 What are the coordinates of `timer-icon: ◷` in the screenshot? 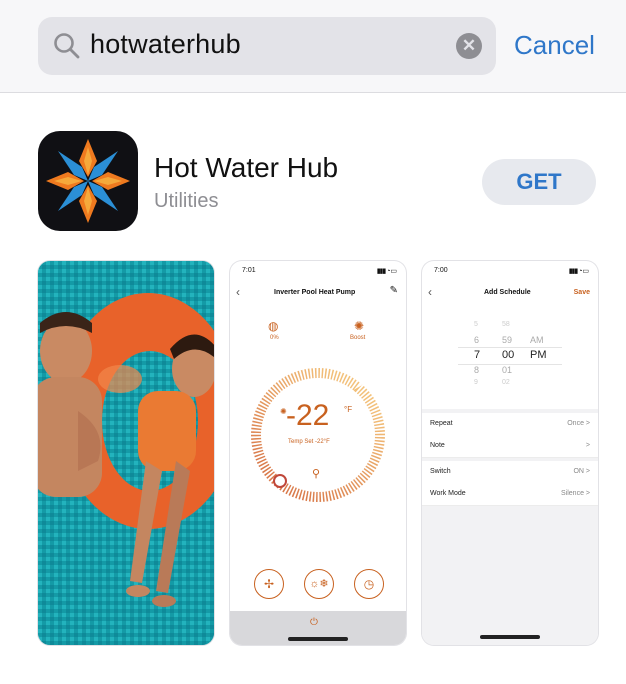 It's located at (369, 584).